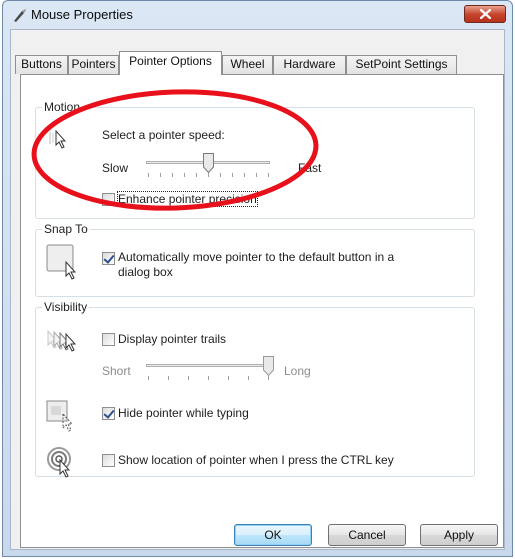 Image resolution: width=515 pixels, height=559 pixels. Describe the element at coordinates (297, 371) in the screenshot. I see `long-label: Long` at that location.